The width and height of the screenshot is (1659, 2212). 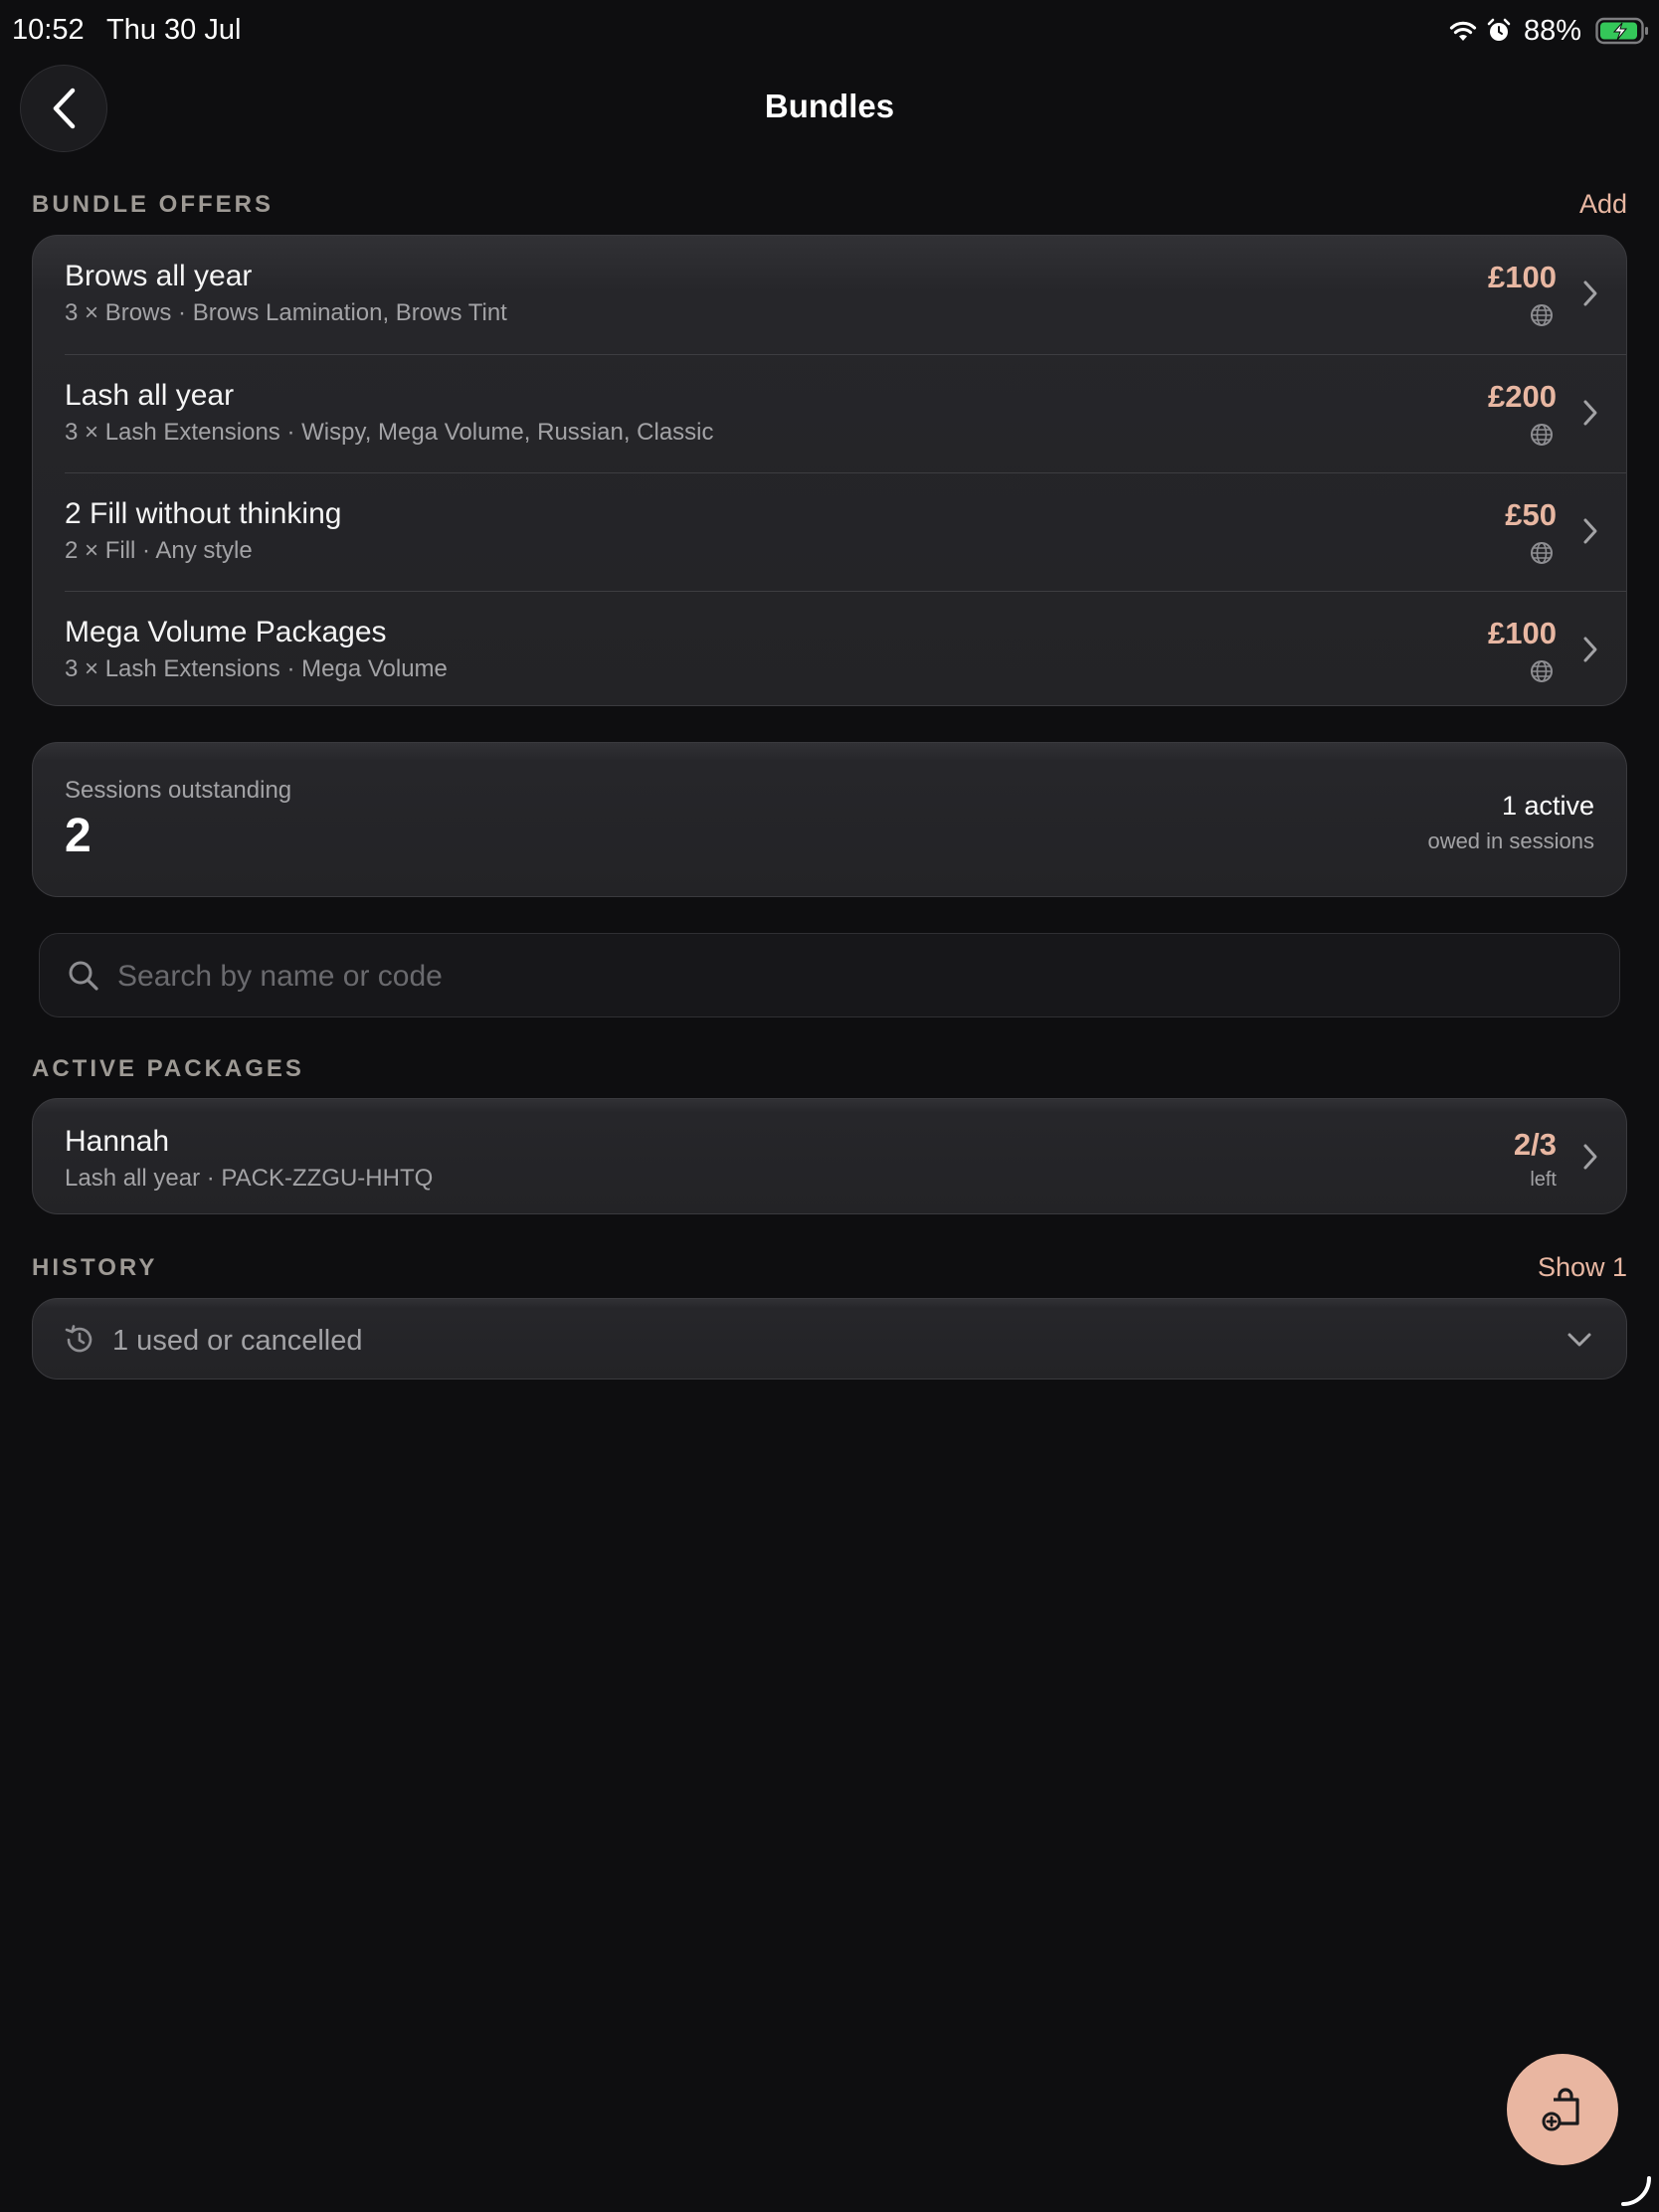 I want to click on history-heading: HISTORY, so click(x=95, y=1267).